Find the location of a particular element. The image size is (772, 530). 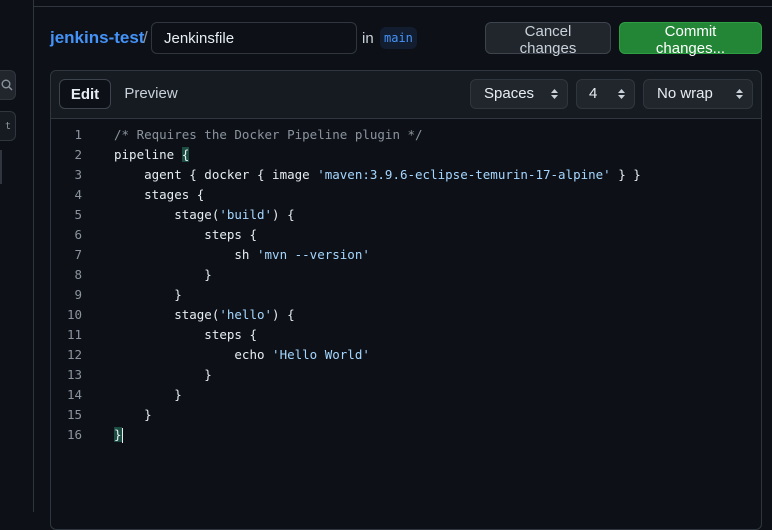

wrap-mode-select: No wrap is located at coordinates (698, 94).